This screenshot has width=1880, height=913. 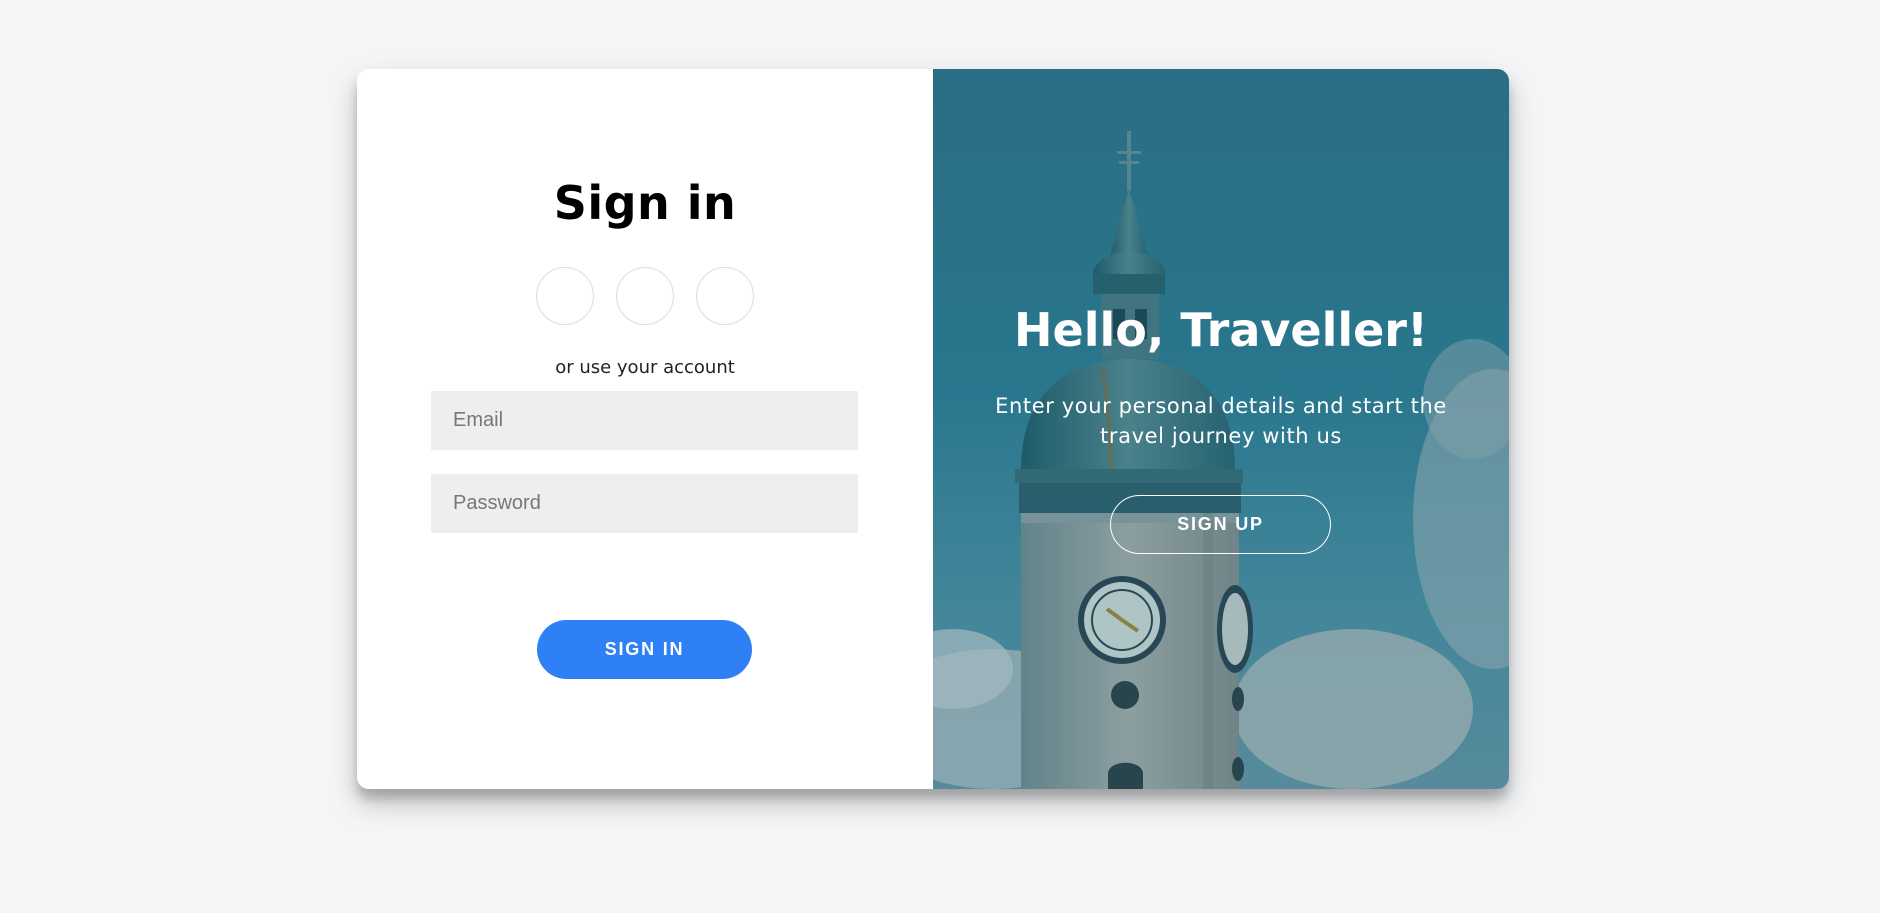 I want to click on sign-up-button: SIGN UP, so click(x=1220, y=524).